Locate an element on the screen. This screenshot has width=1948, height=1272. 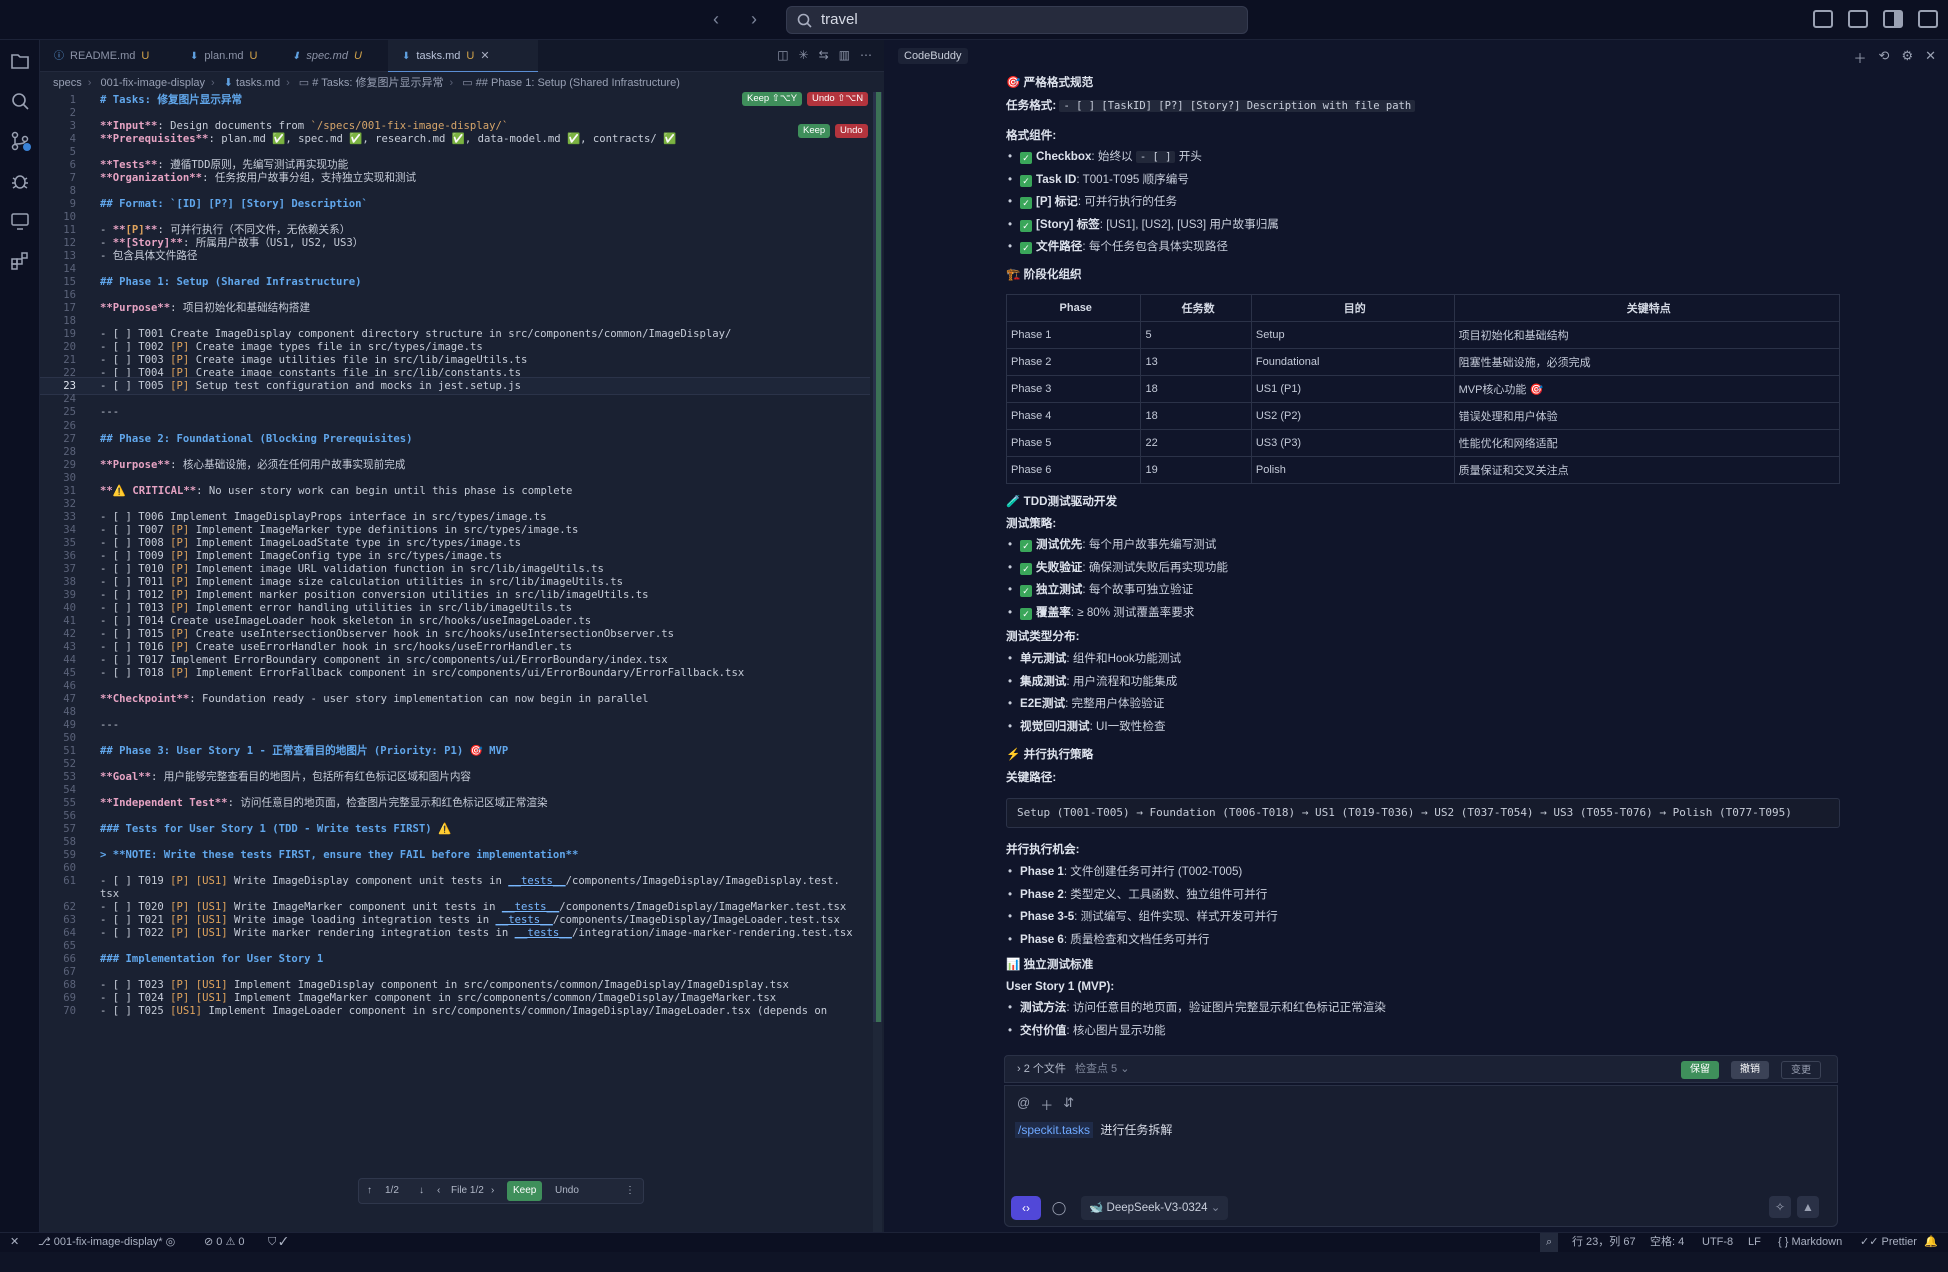
tab-readme: ⓘ README.md U is located at coordinates (106, 56).